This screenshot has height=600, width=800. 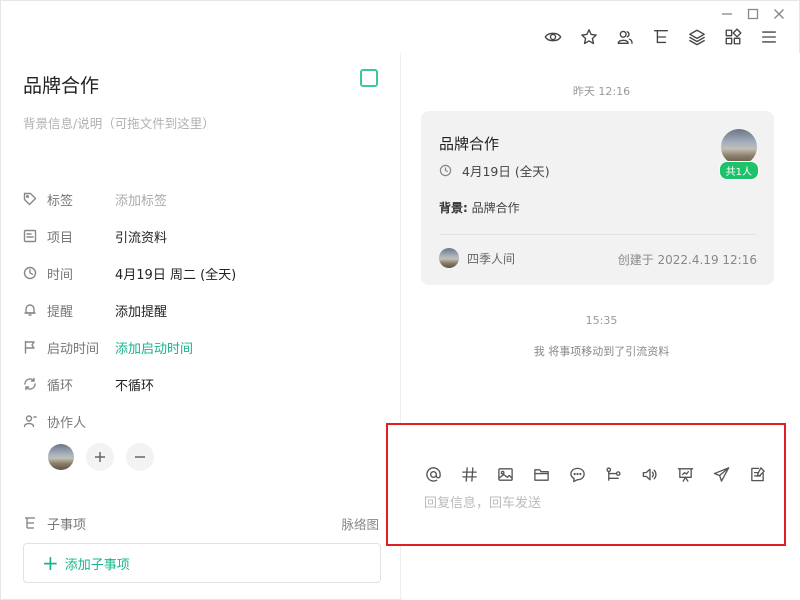 I want to click on tag-row: 标签 添加标签, so click(x=95, y=199).